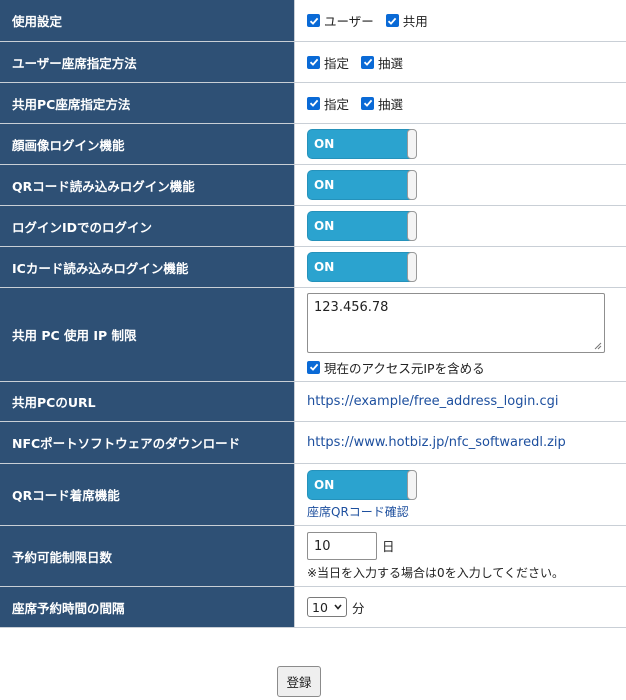 The height and width of the screenshot is (700, 626). I want to click on reserve-days-unit: 日, so click(388, 546).